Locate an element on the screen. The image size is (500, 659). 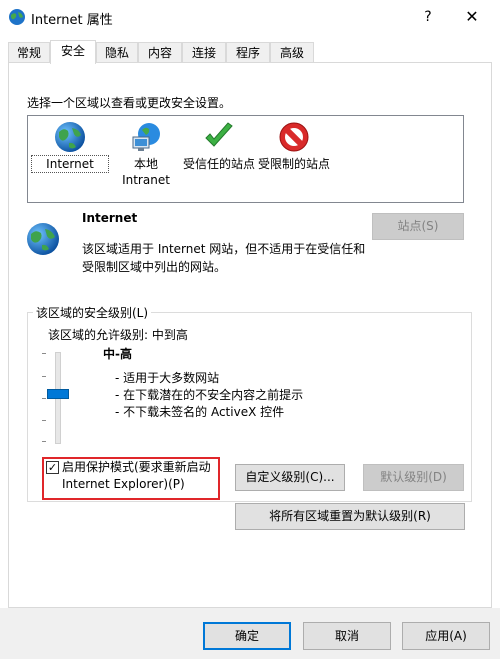
tab-advanced: 高级 is located at coordinates (292, 52).